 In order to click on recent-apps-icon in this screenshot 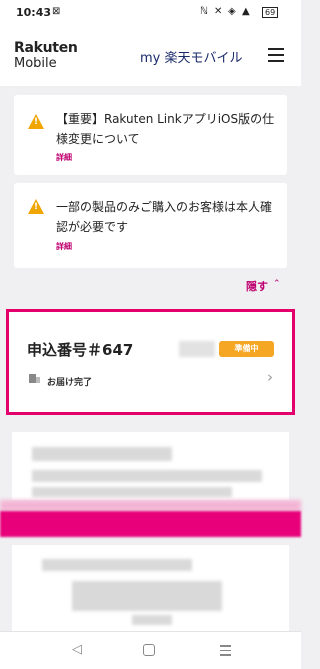, I will do `click(225, 650)`.